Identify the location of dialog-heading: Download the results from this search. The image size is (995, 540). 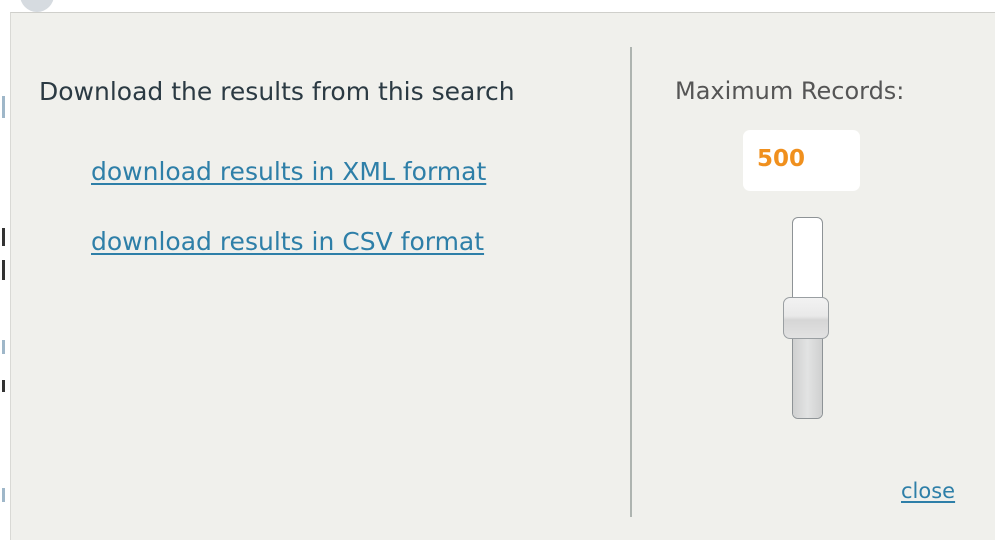
(277, 91).